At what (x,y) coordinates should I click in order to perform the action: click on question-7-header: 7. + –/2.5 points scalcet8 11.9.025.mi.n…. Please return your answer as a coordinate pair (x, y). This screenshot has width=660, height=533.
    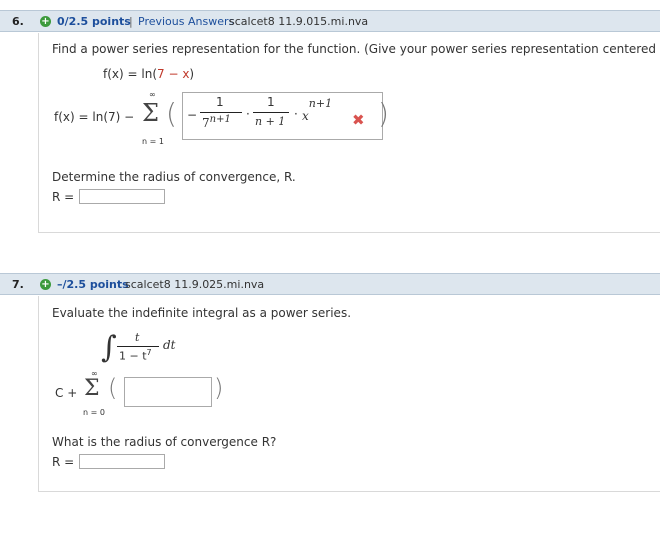
    Looking at the image, I should click on (330, 284).